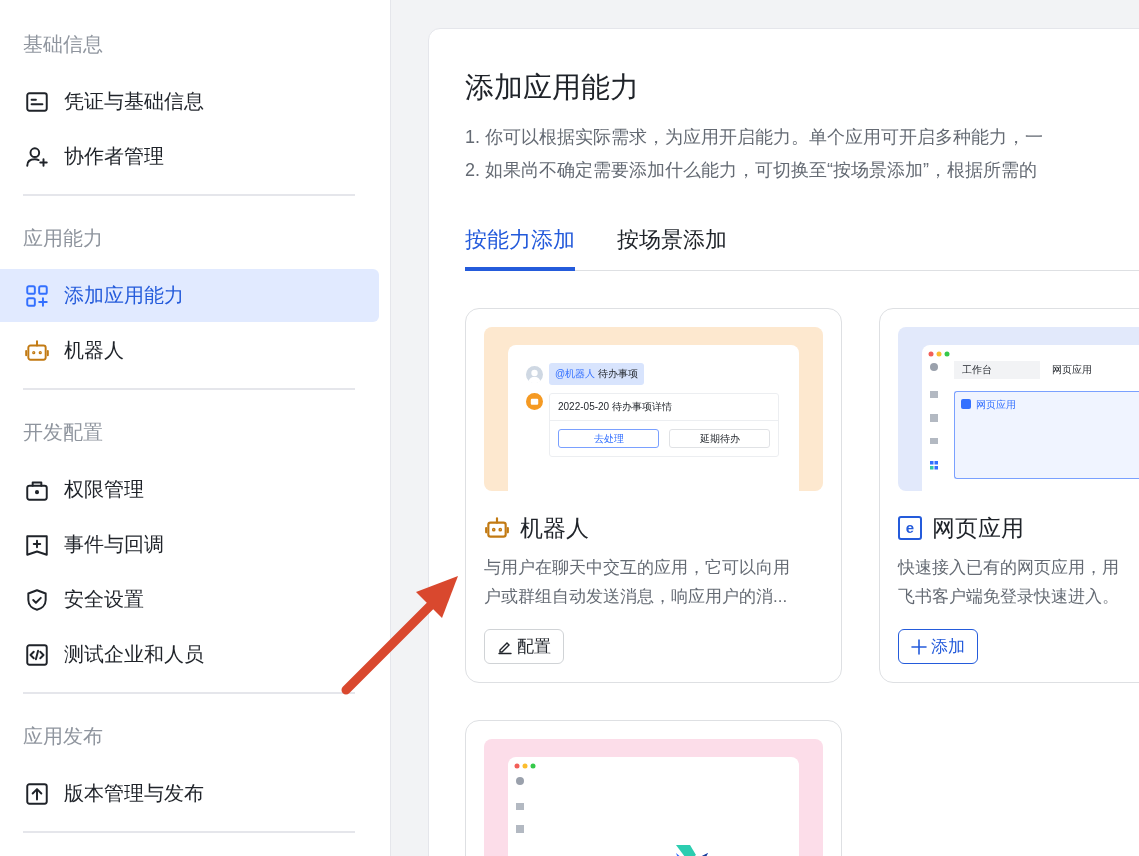 This screenshot has height=856, width=1139. Describe the element at coordinates (189, 599) in the screenshot. I see `nav-item: 安全设置` at that location.